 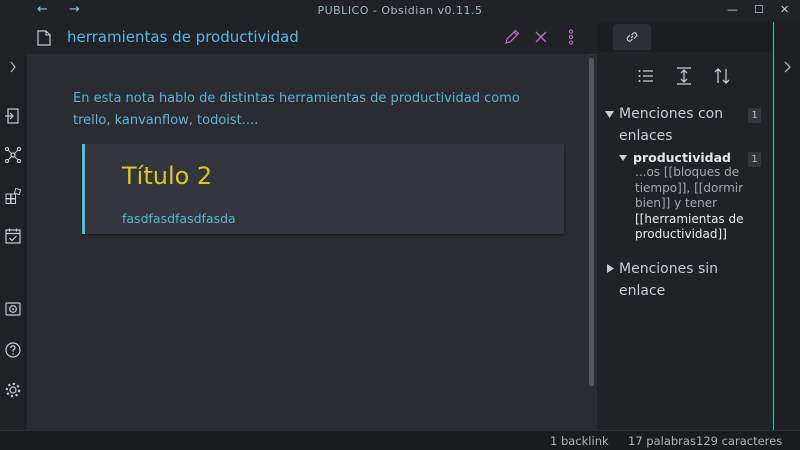 What do you see at coordinates (13, 350) in the screenshot?
I see `help-icon` at bounding box center [13, 350].